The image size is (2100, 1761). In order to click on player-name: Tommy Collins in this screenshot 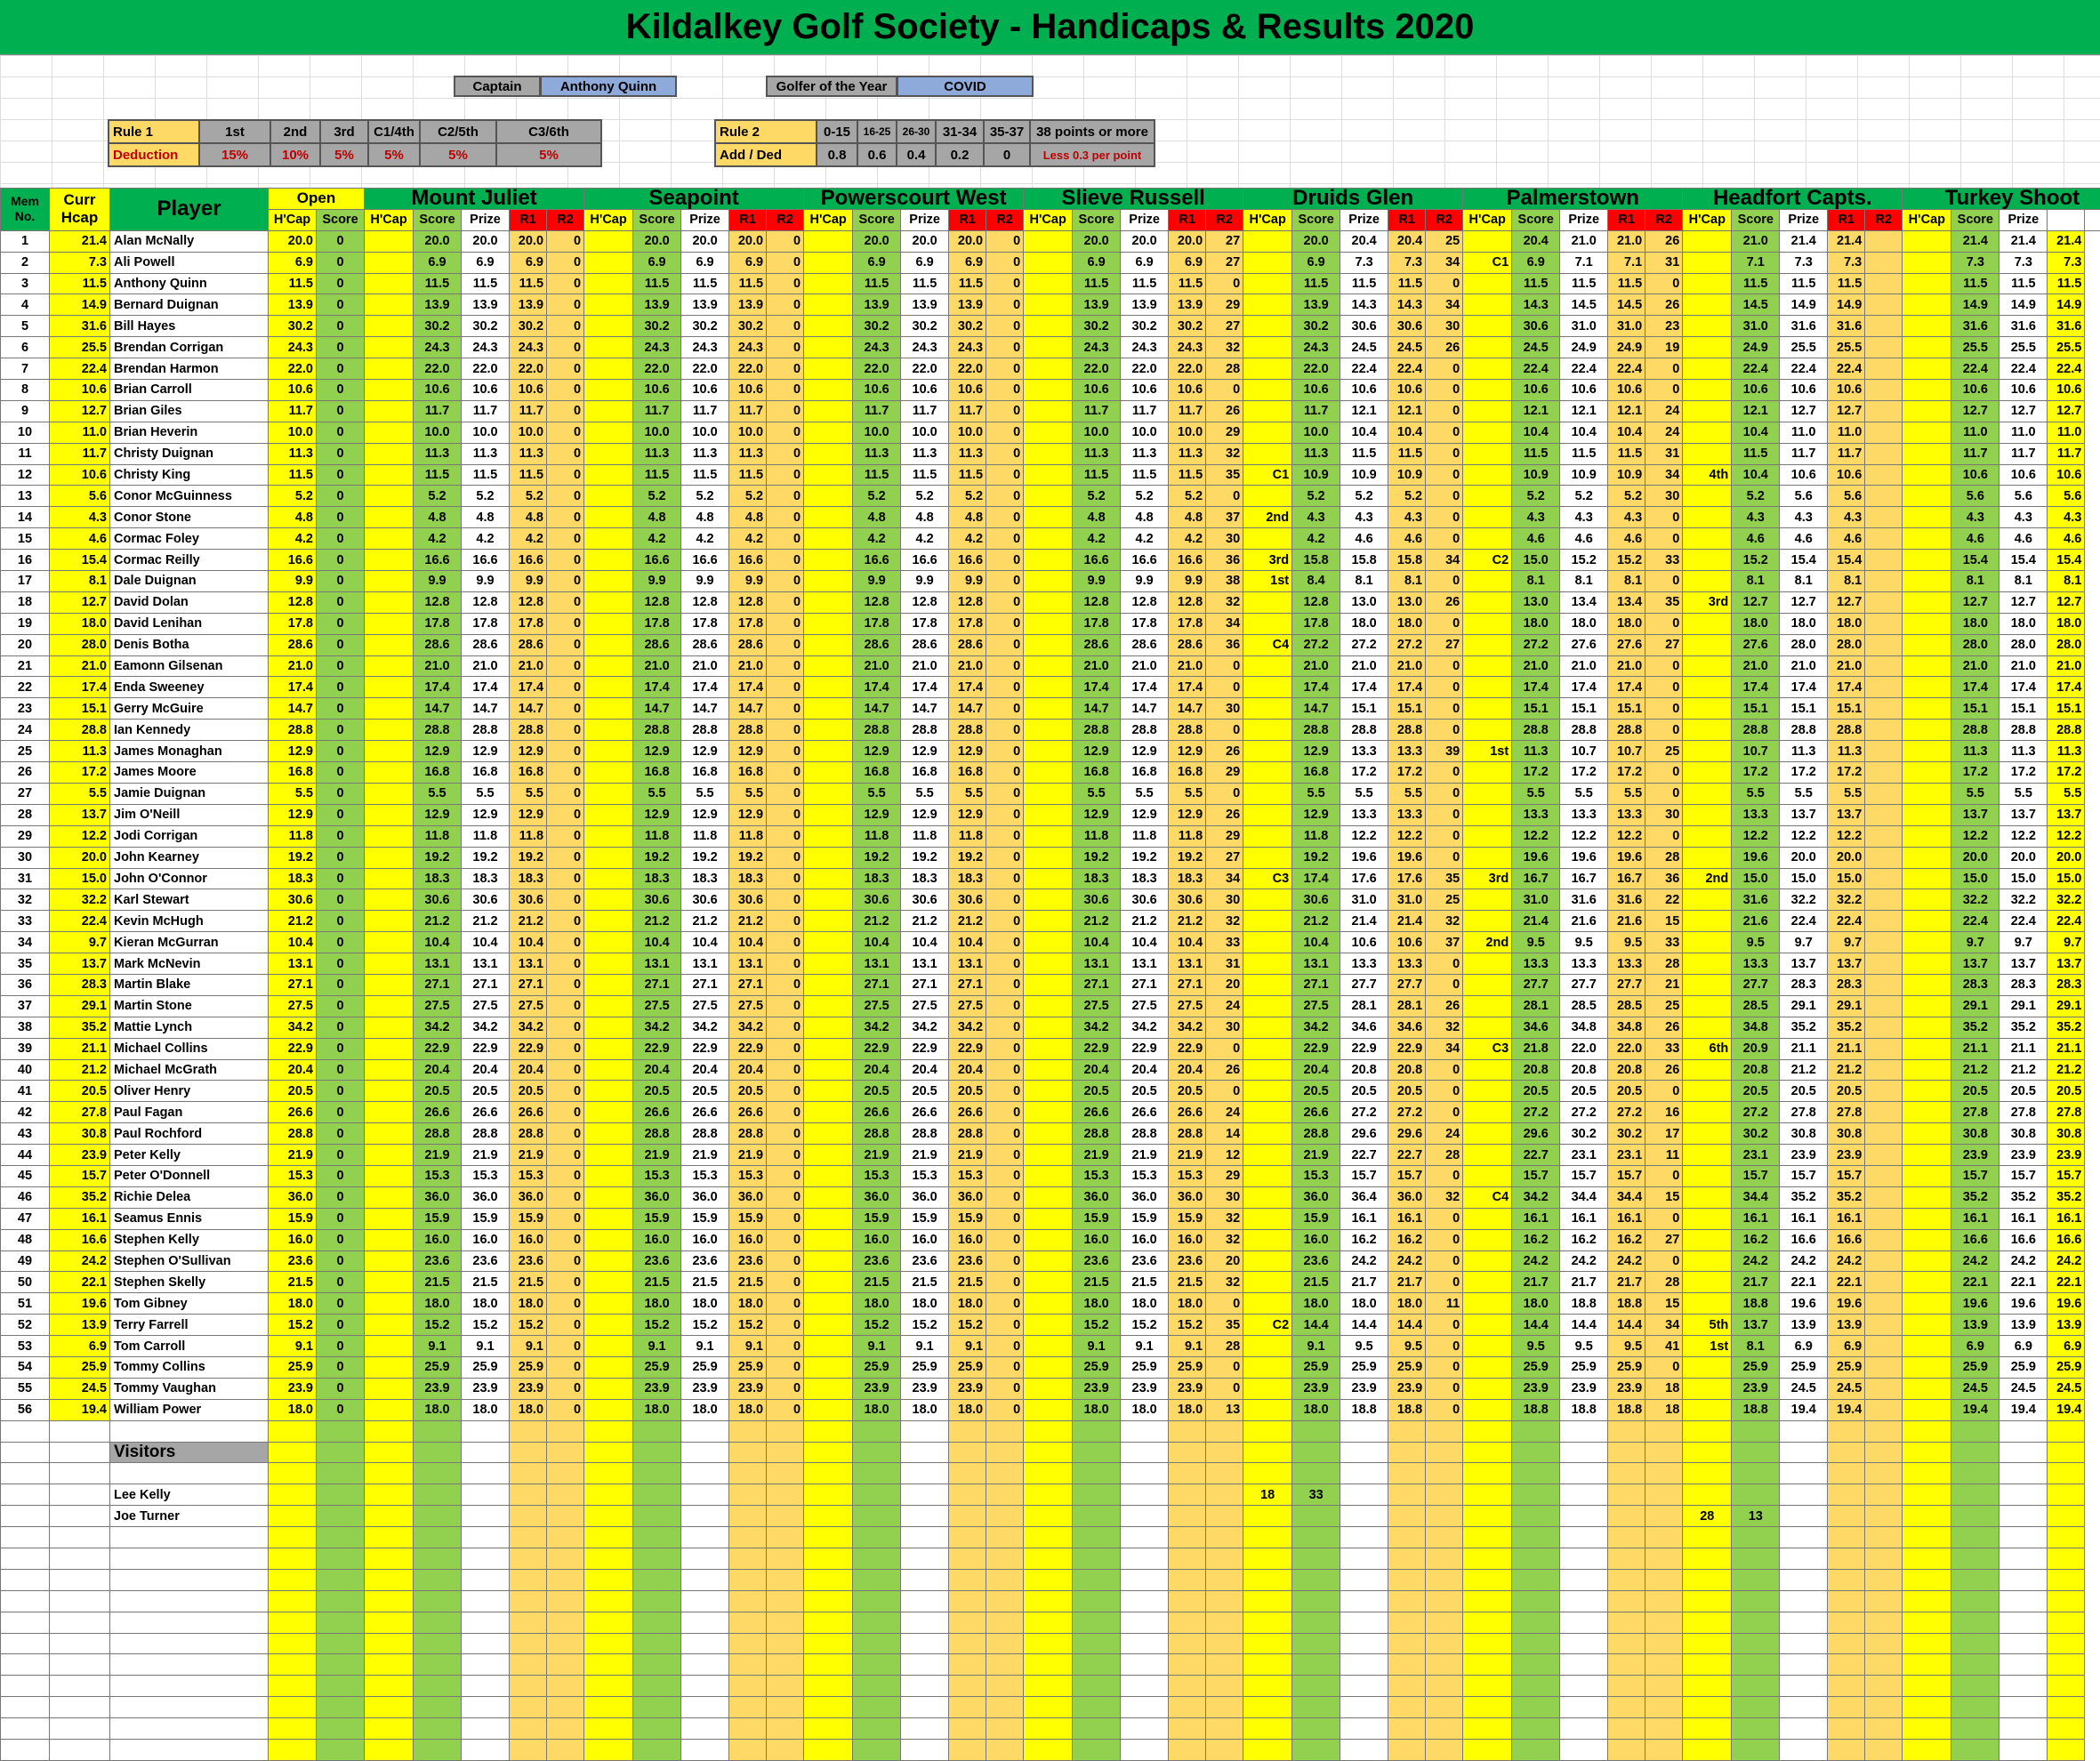, I will do `click(189, 1367)`.